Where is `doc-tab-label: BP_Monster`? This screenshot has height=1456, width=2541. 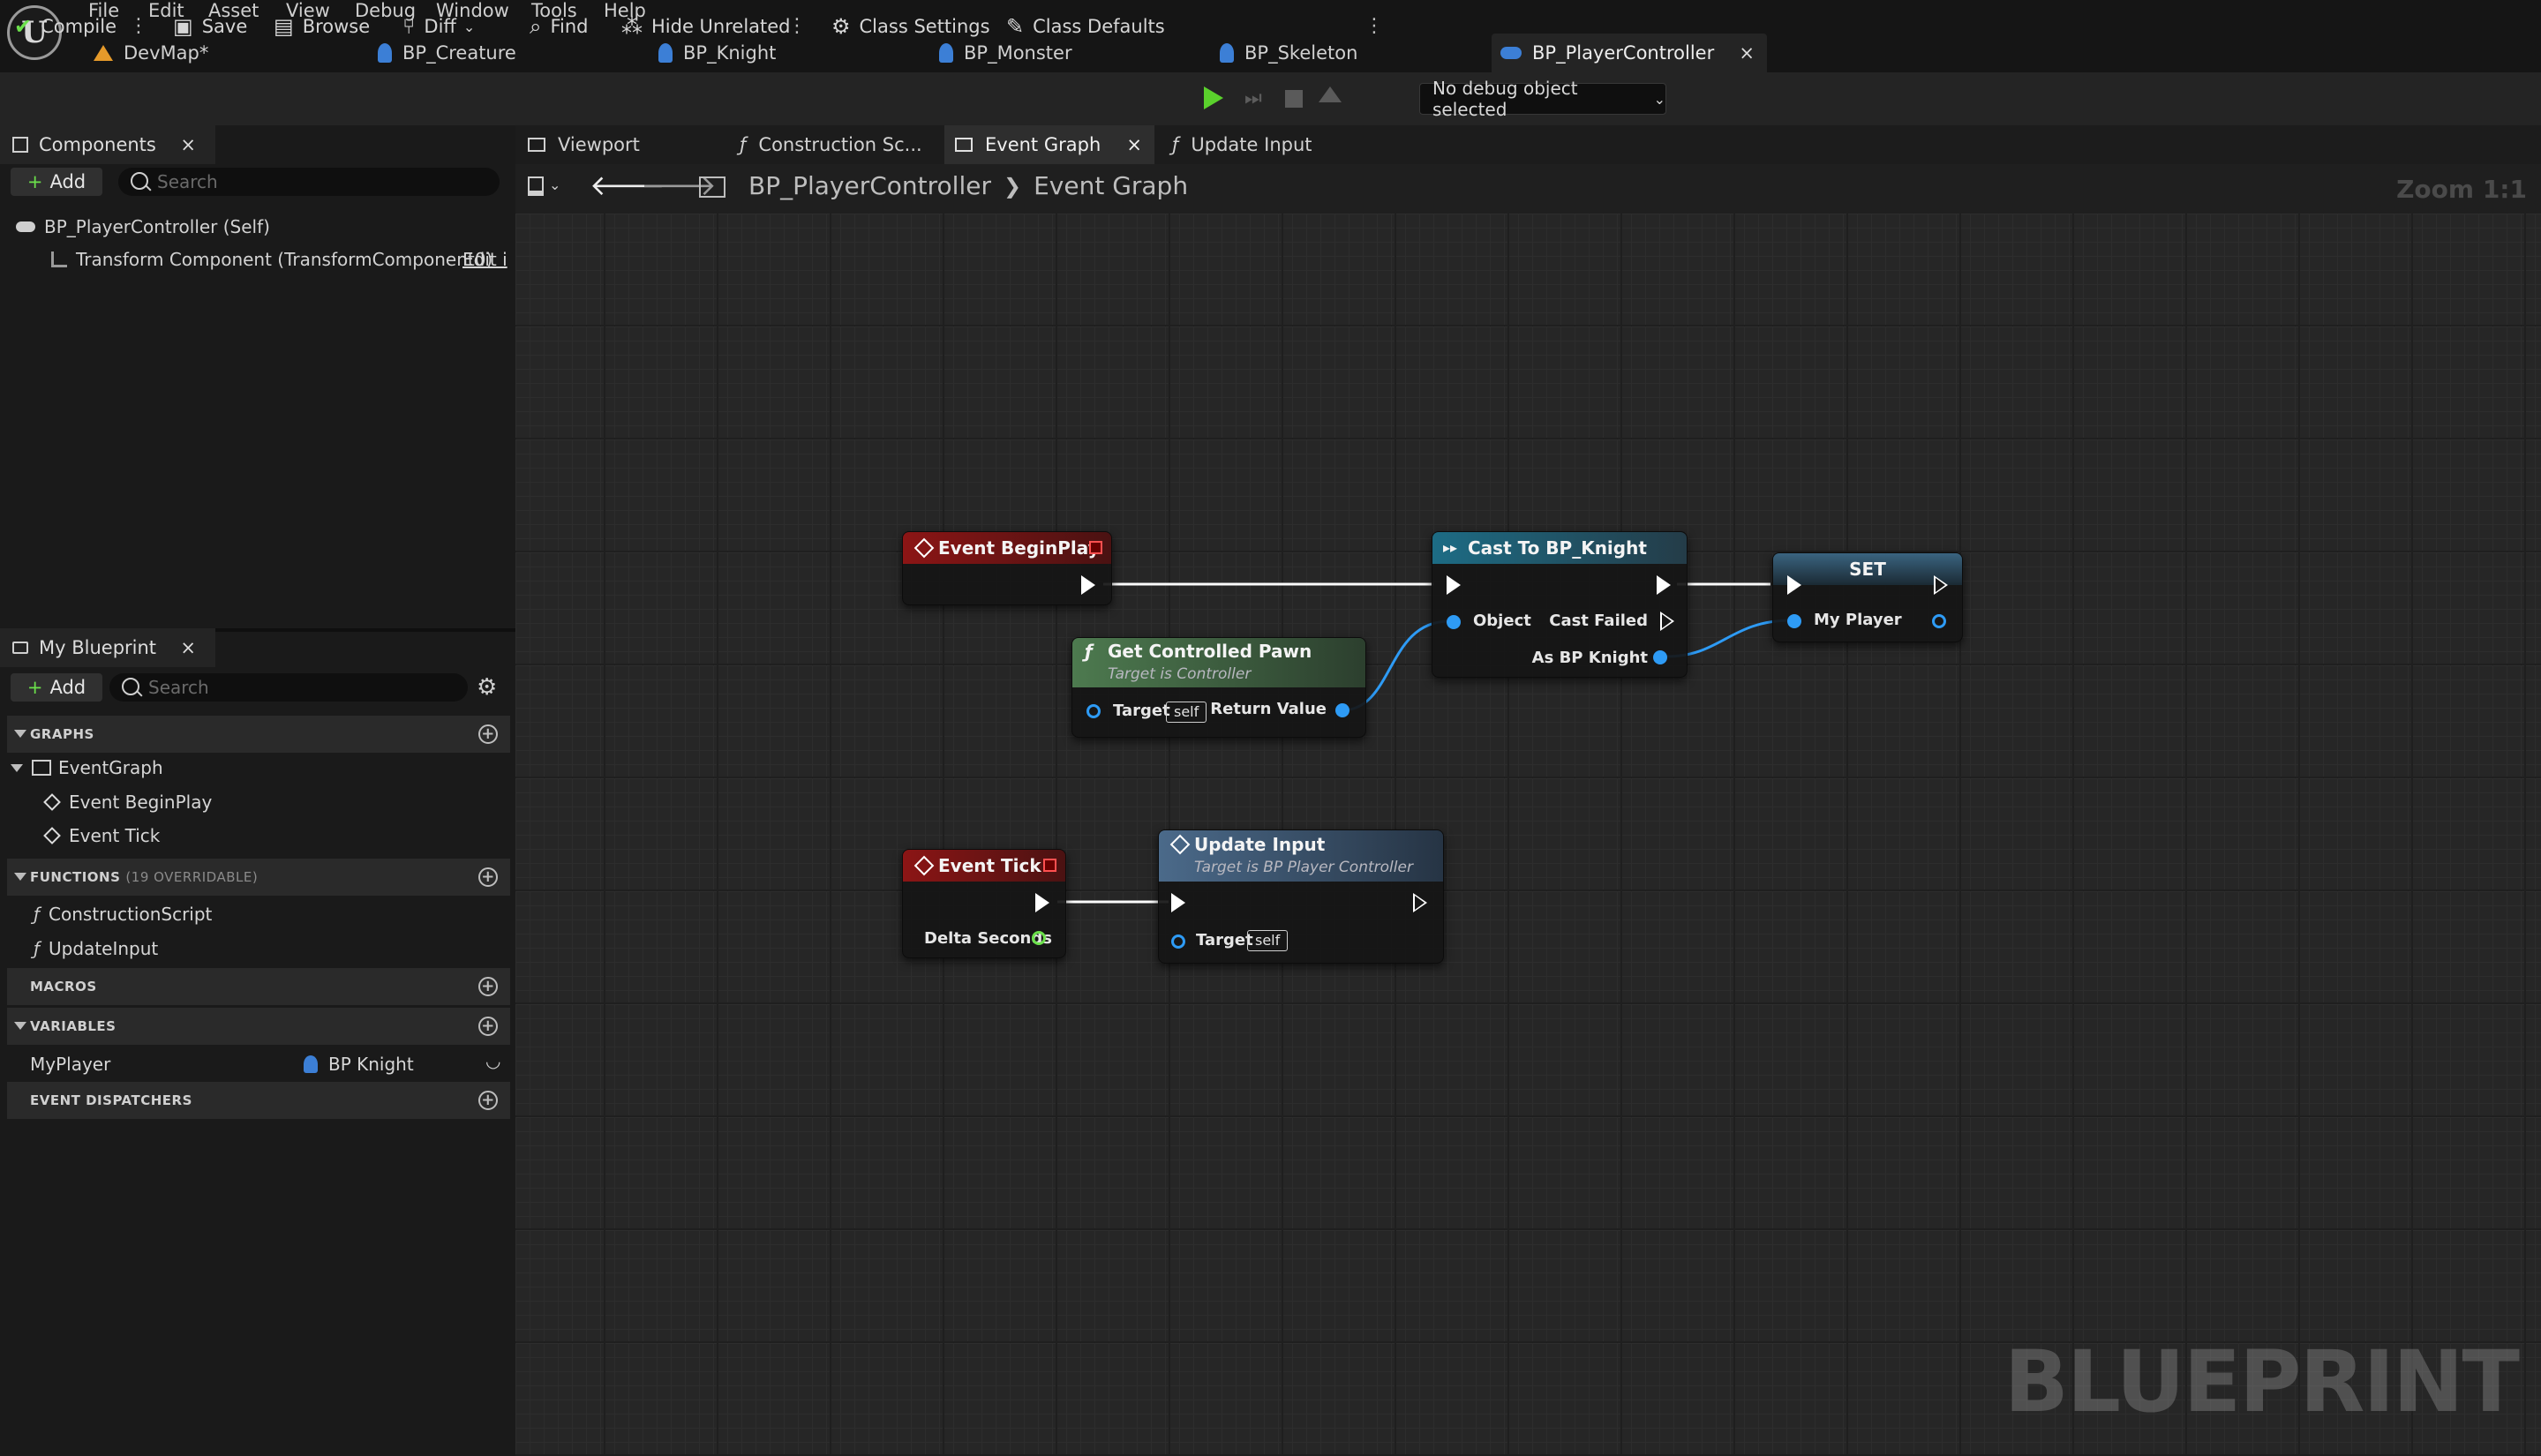
doc-tab-label: BP_Monster is located at coordinates (1018, 53).